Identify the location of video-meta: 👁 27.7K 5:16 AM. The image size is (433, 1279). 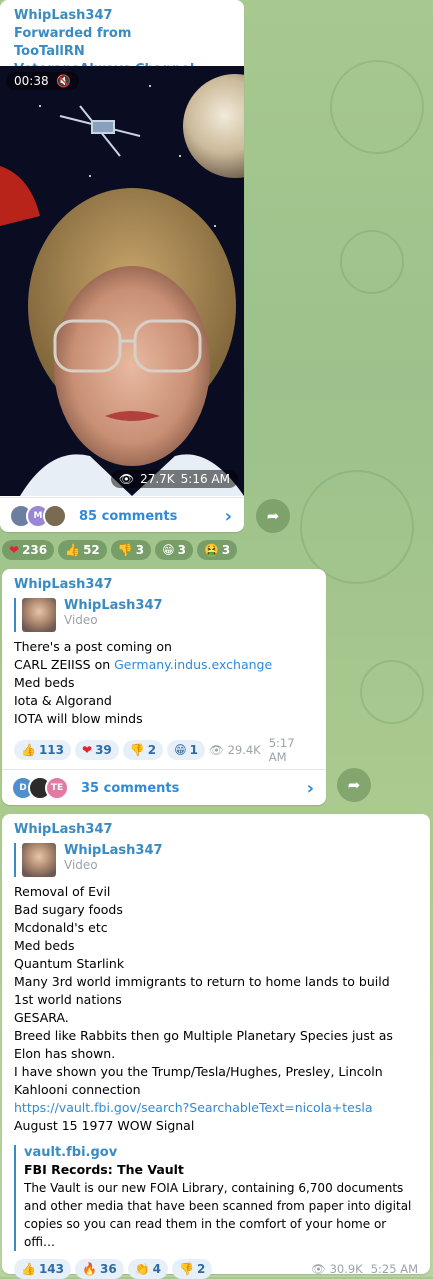
(174, 479).